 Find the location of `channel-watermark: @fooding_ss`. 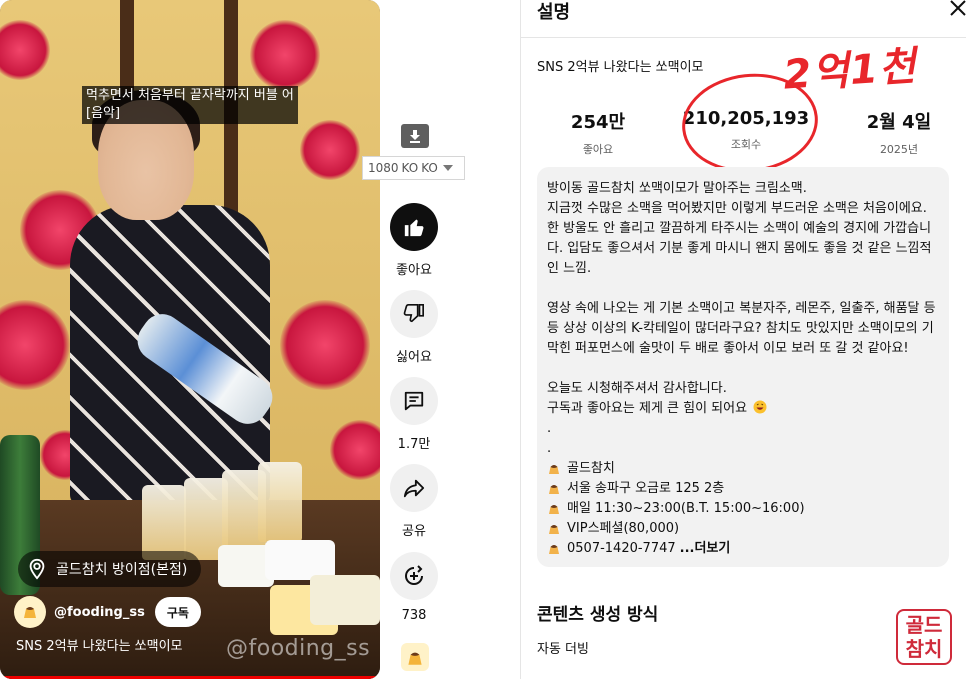

channel-watermark: @fooding_ss is located at coordinates (298, 648).